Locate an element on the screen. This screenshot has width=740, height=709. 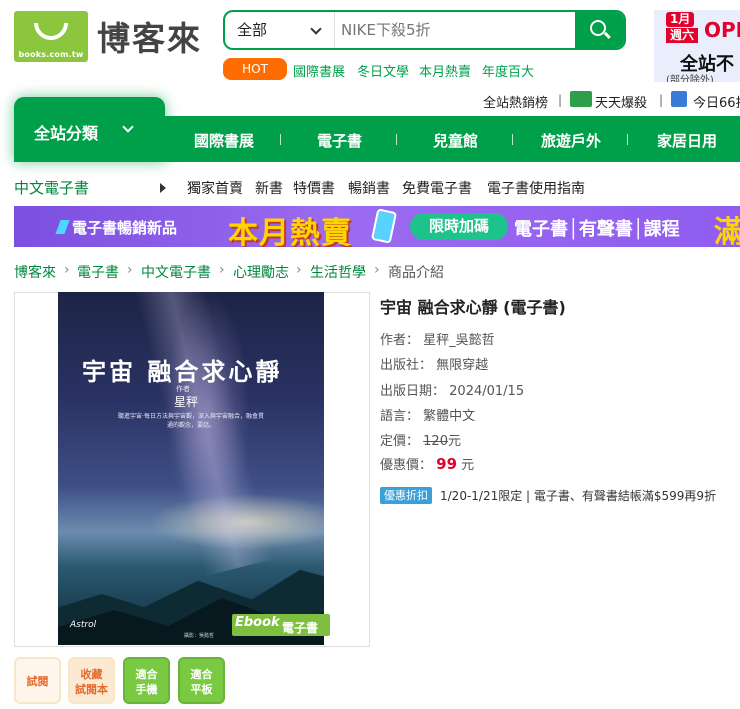
subnav-link: 免費電子書 is located at coordinates (437, 188).